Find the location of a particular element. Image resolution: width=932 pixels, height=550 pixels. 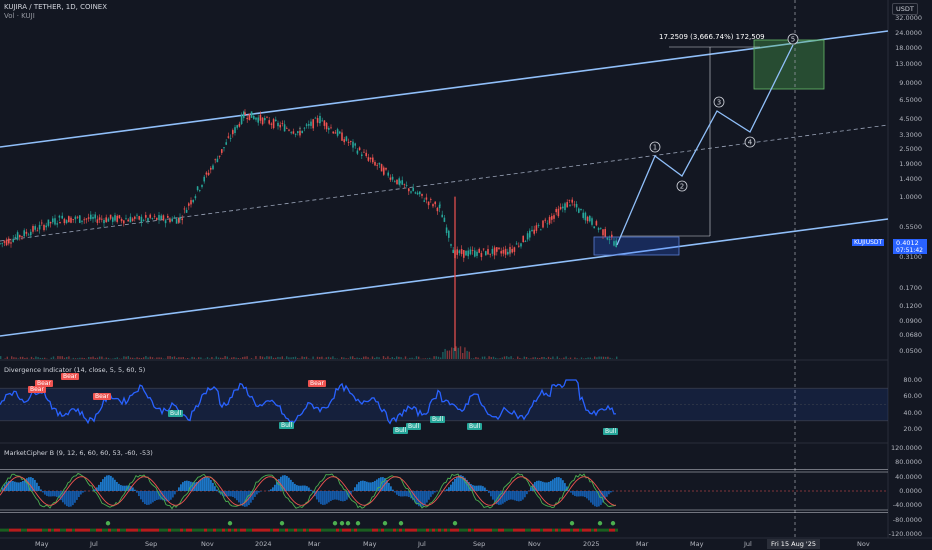

time-tick-label: Jul is located at coordinates (94, 544).